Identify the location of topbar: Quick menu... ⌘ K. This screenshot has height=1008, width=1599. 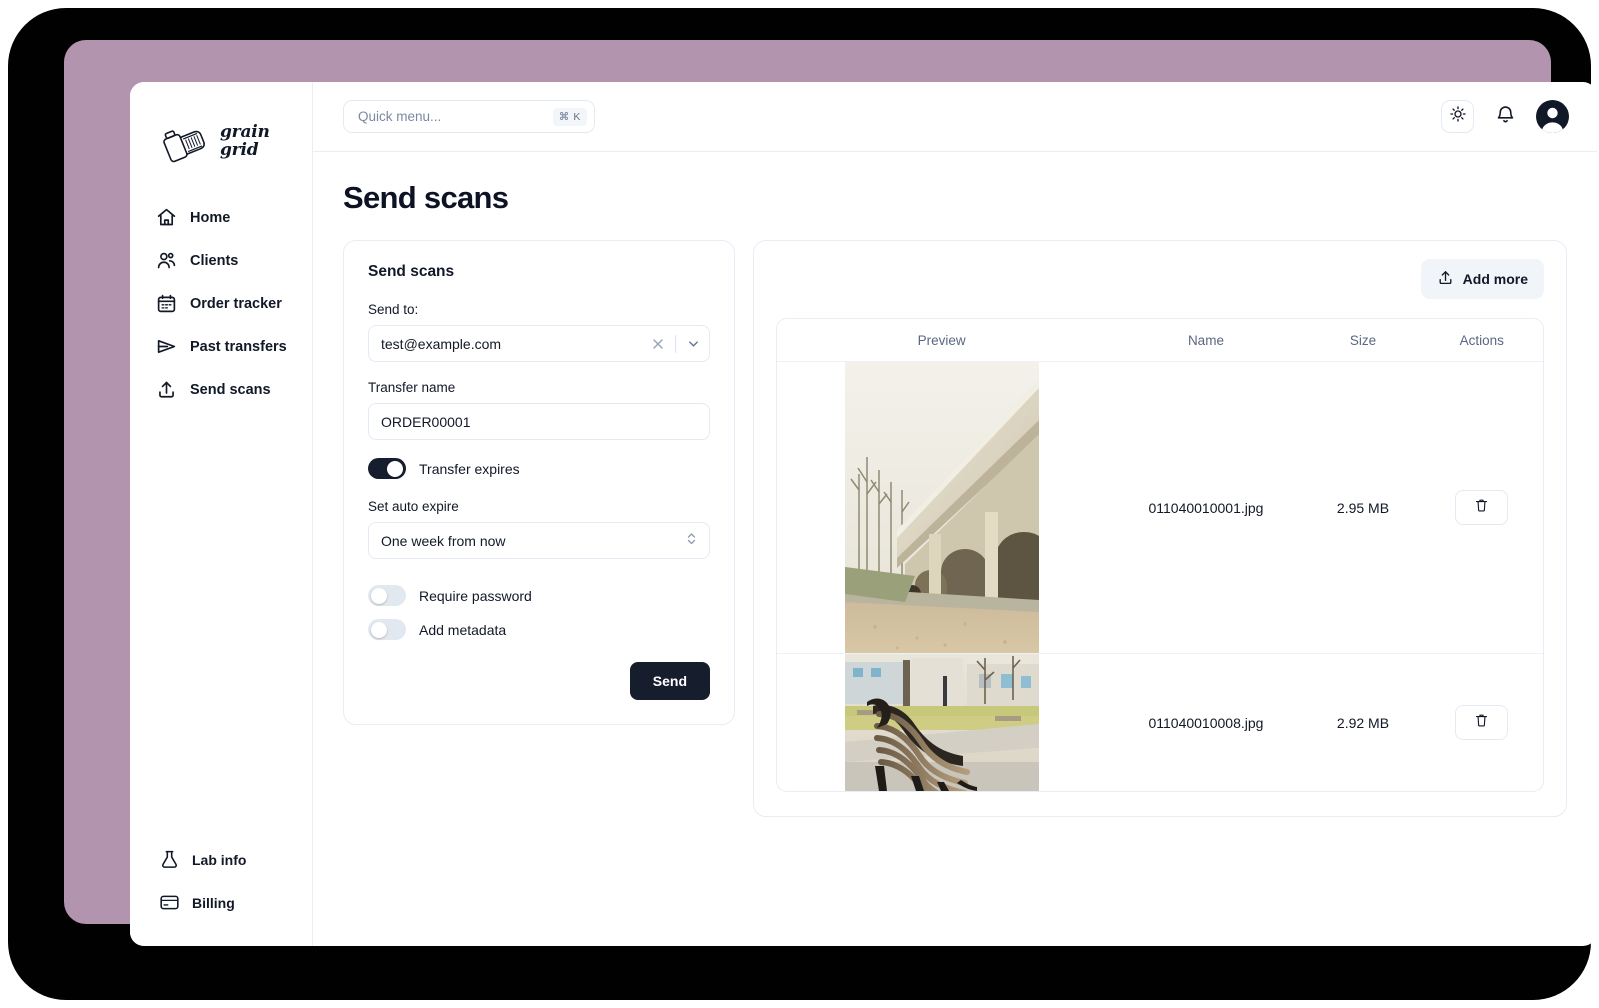
(955, 117).